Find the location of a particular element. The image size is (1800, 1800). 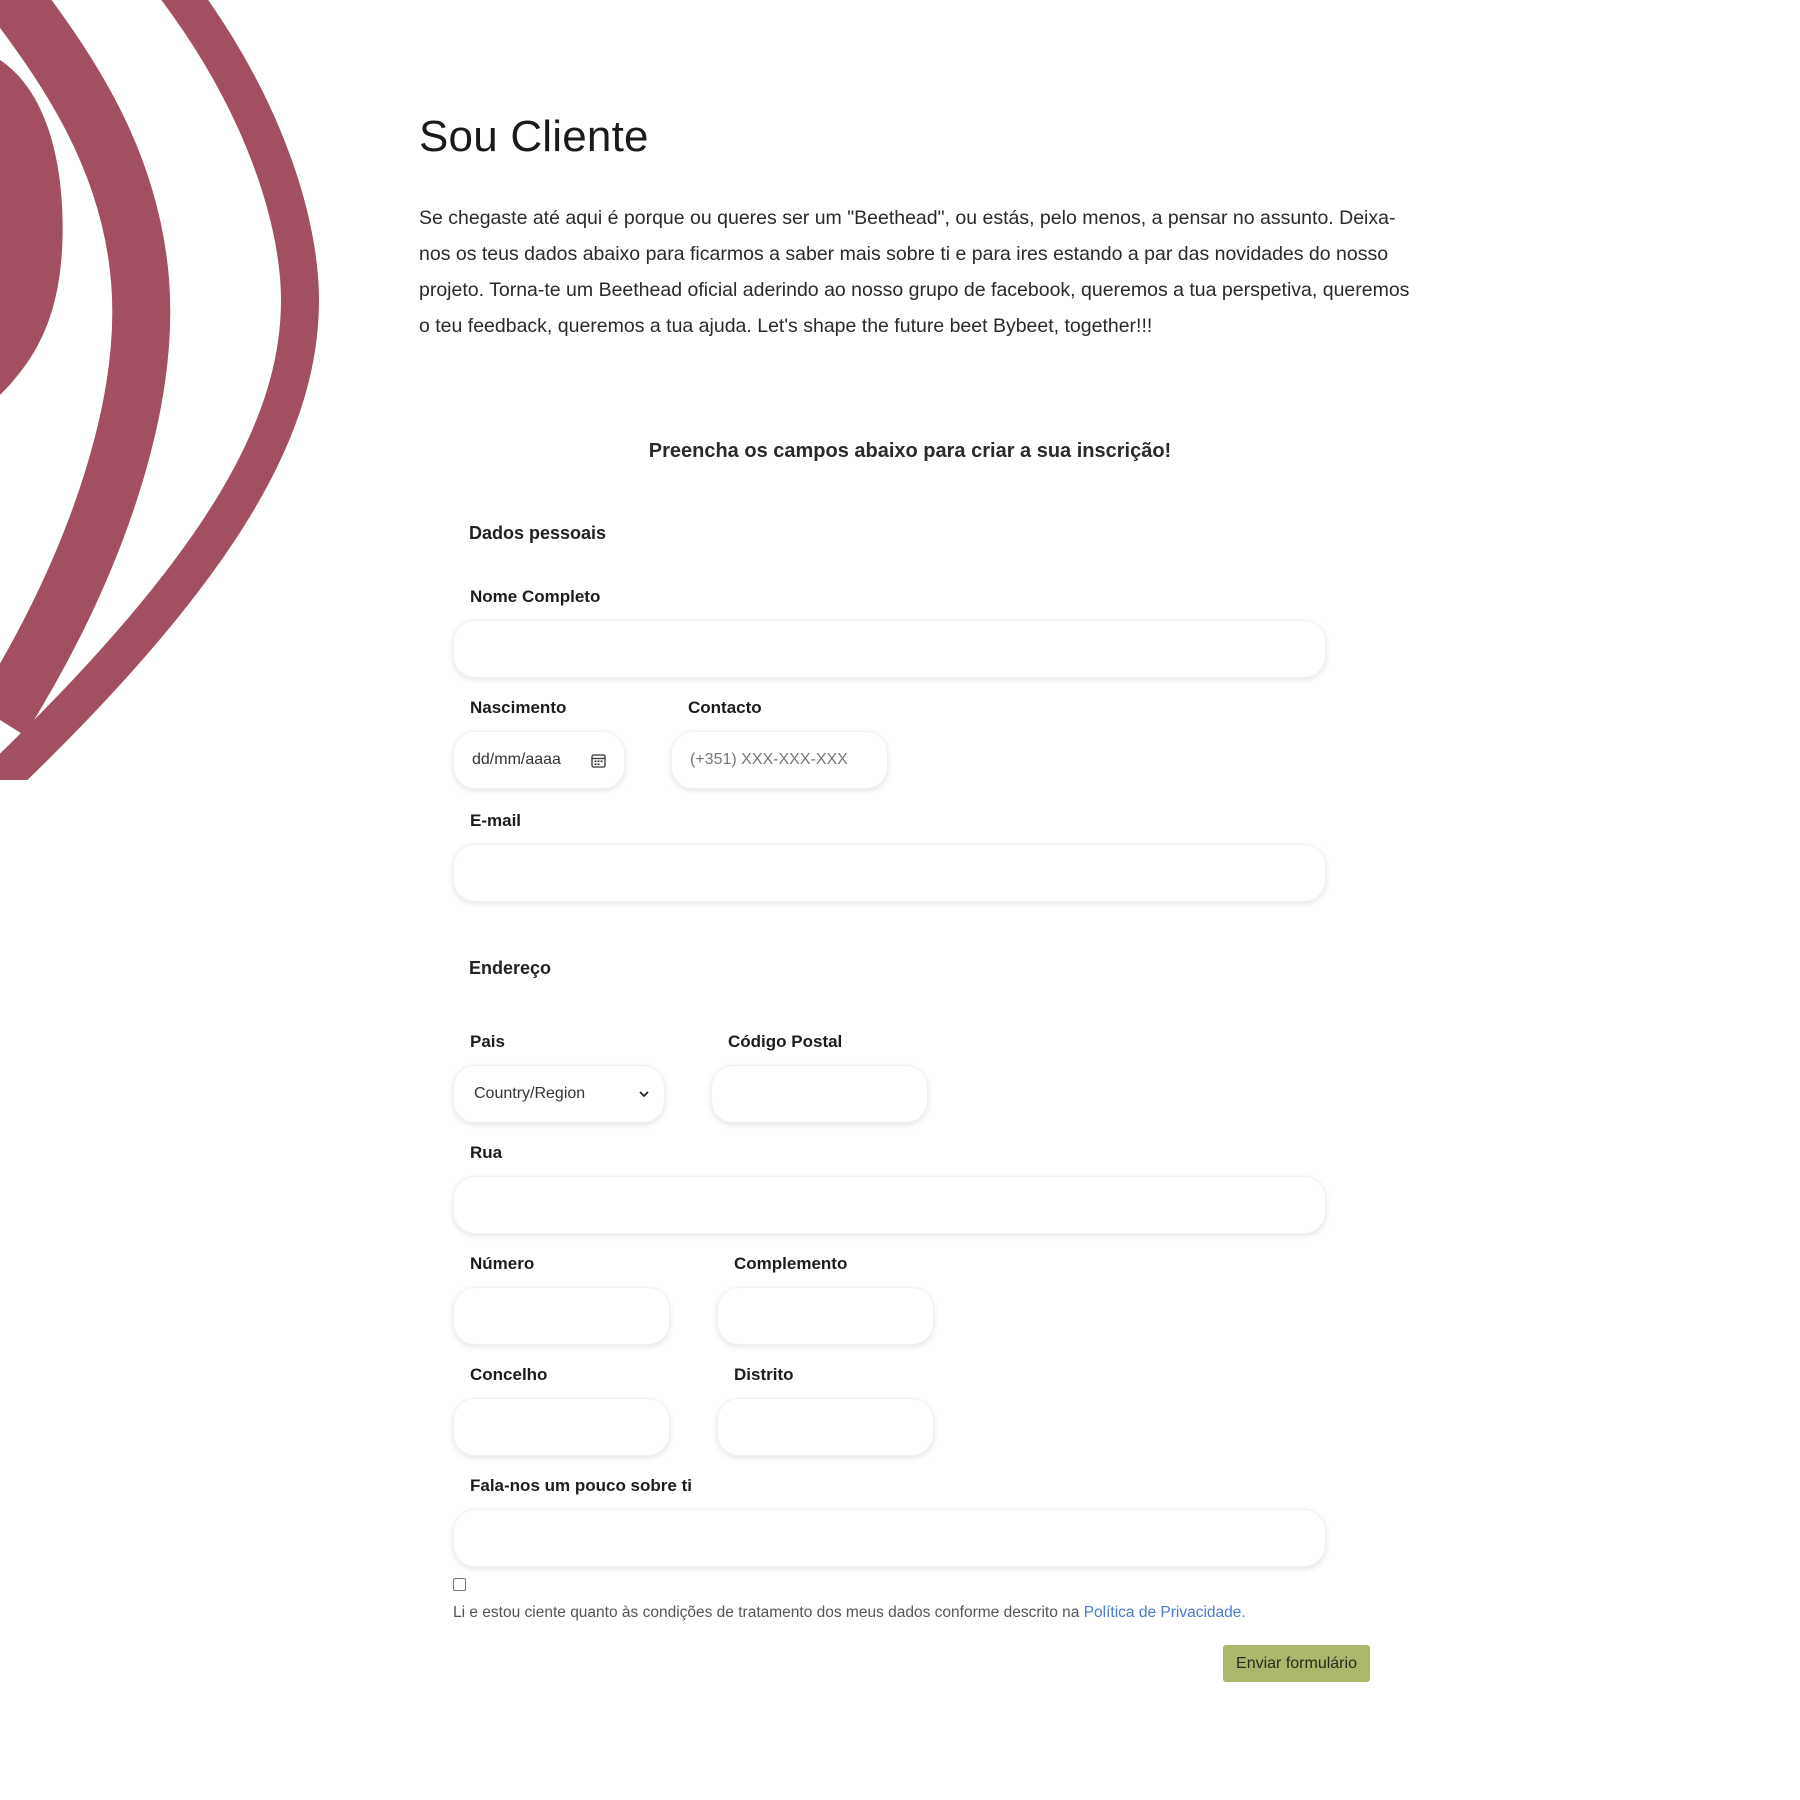

page-title: Sou Cliente is located at coordinates (534, 136).